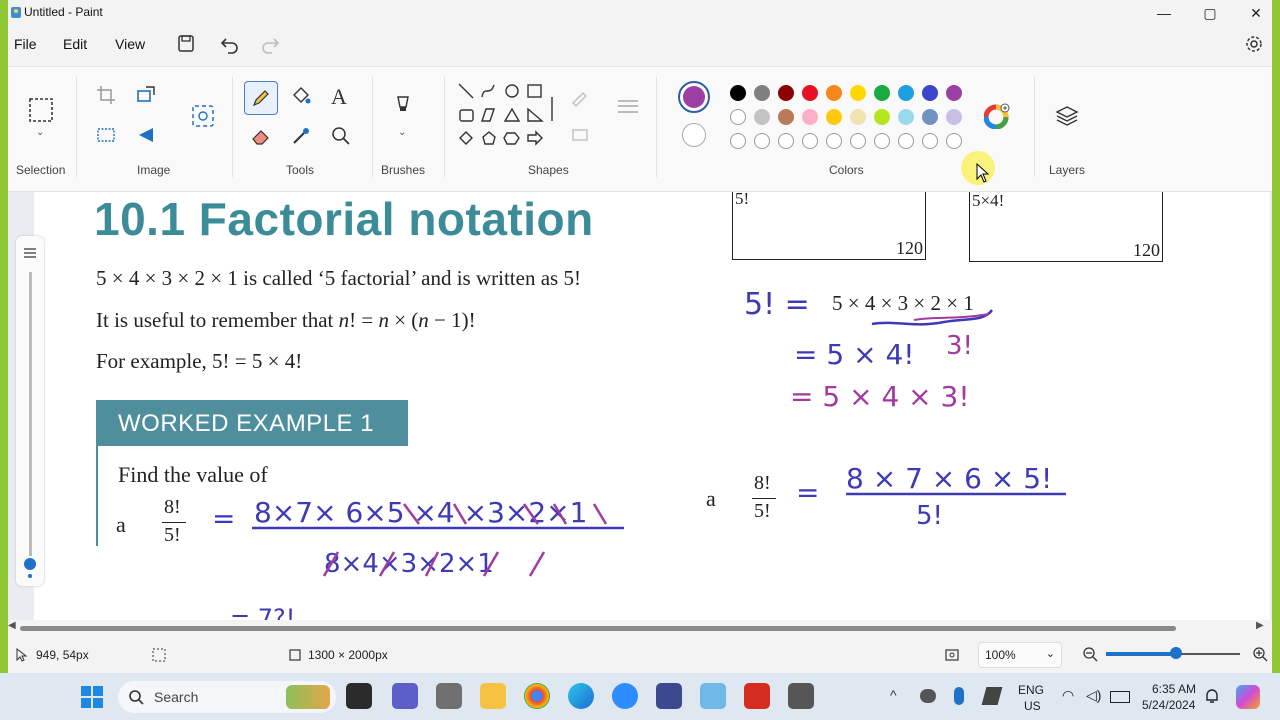 This screenshot has width=1280, height=720. What do you see at coordinates (598, 628) in the screenshot?
I see `scrollbar-thumb` at bounding box center [598, 628].